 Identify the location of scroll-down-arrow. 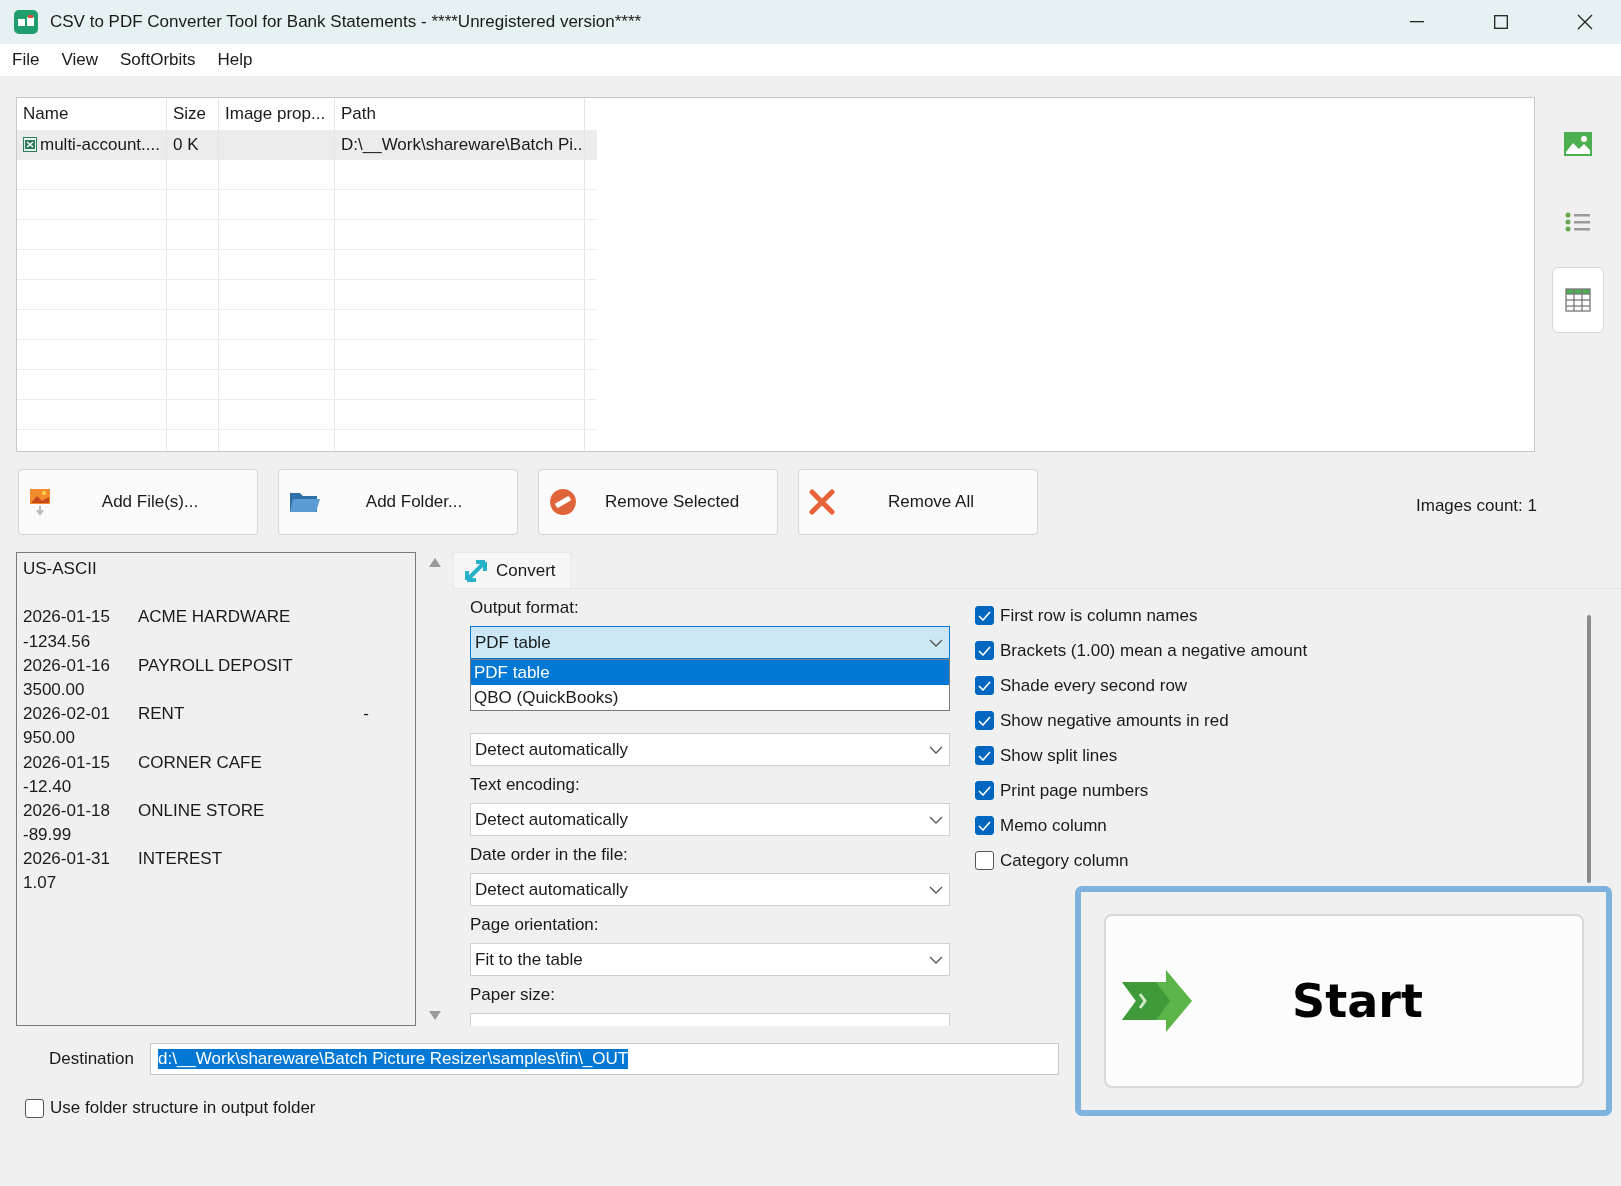
(434, 1015).